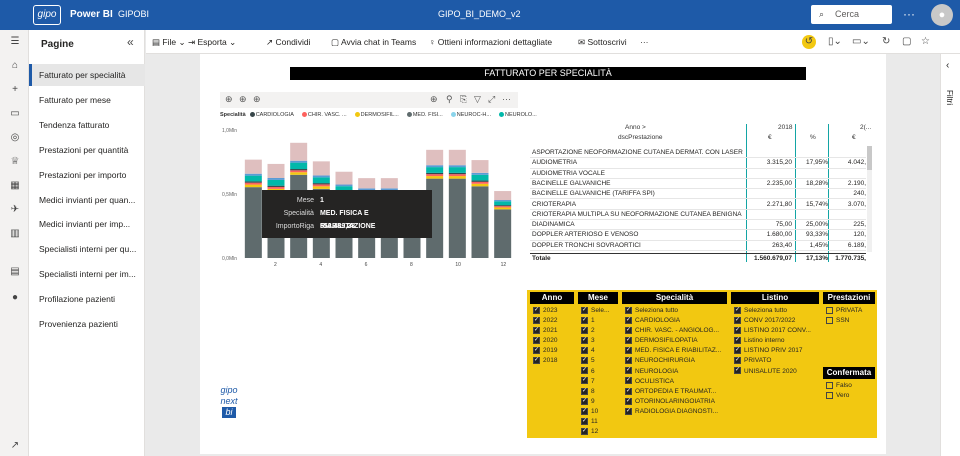 The image size is (960, 456). What do you see at coordinates (15, 139) in the screenshot?
I see `datahub-icon: ◎` at bounding box center [15, 139].